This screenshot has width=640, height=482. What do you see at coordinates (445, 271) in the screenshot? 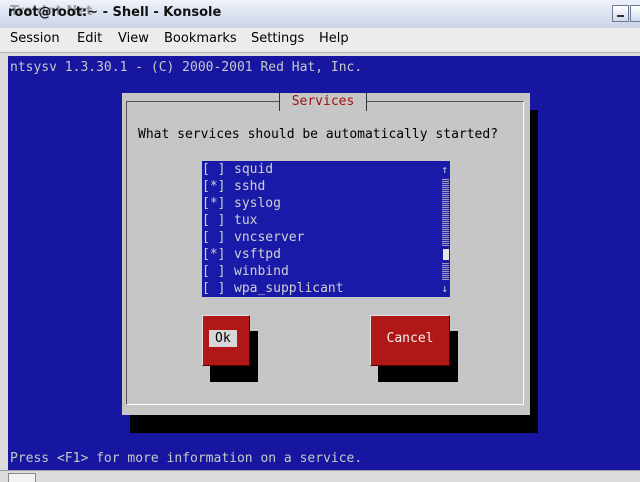
I see `scrollbar-track-lower` at bounding box center [445, 271].